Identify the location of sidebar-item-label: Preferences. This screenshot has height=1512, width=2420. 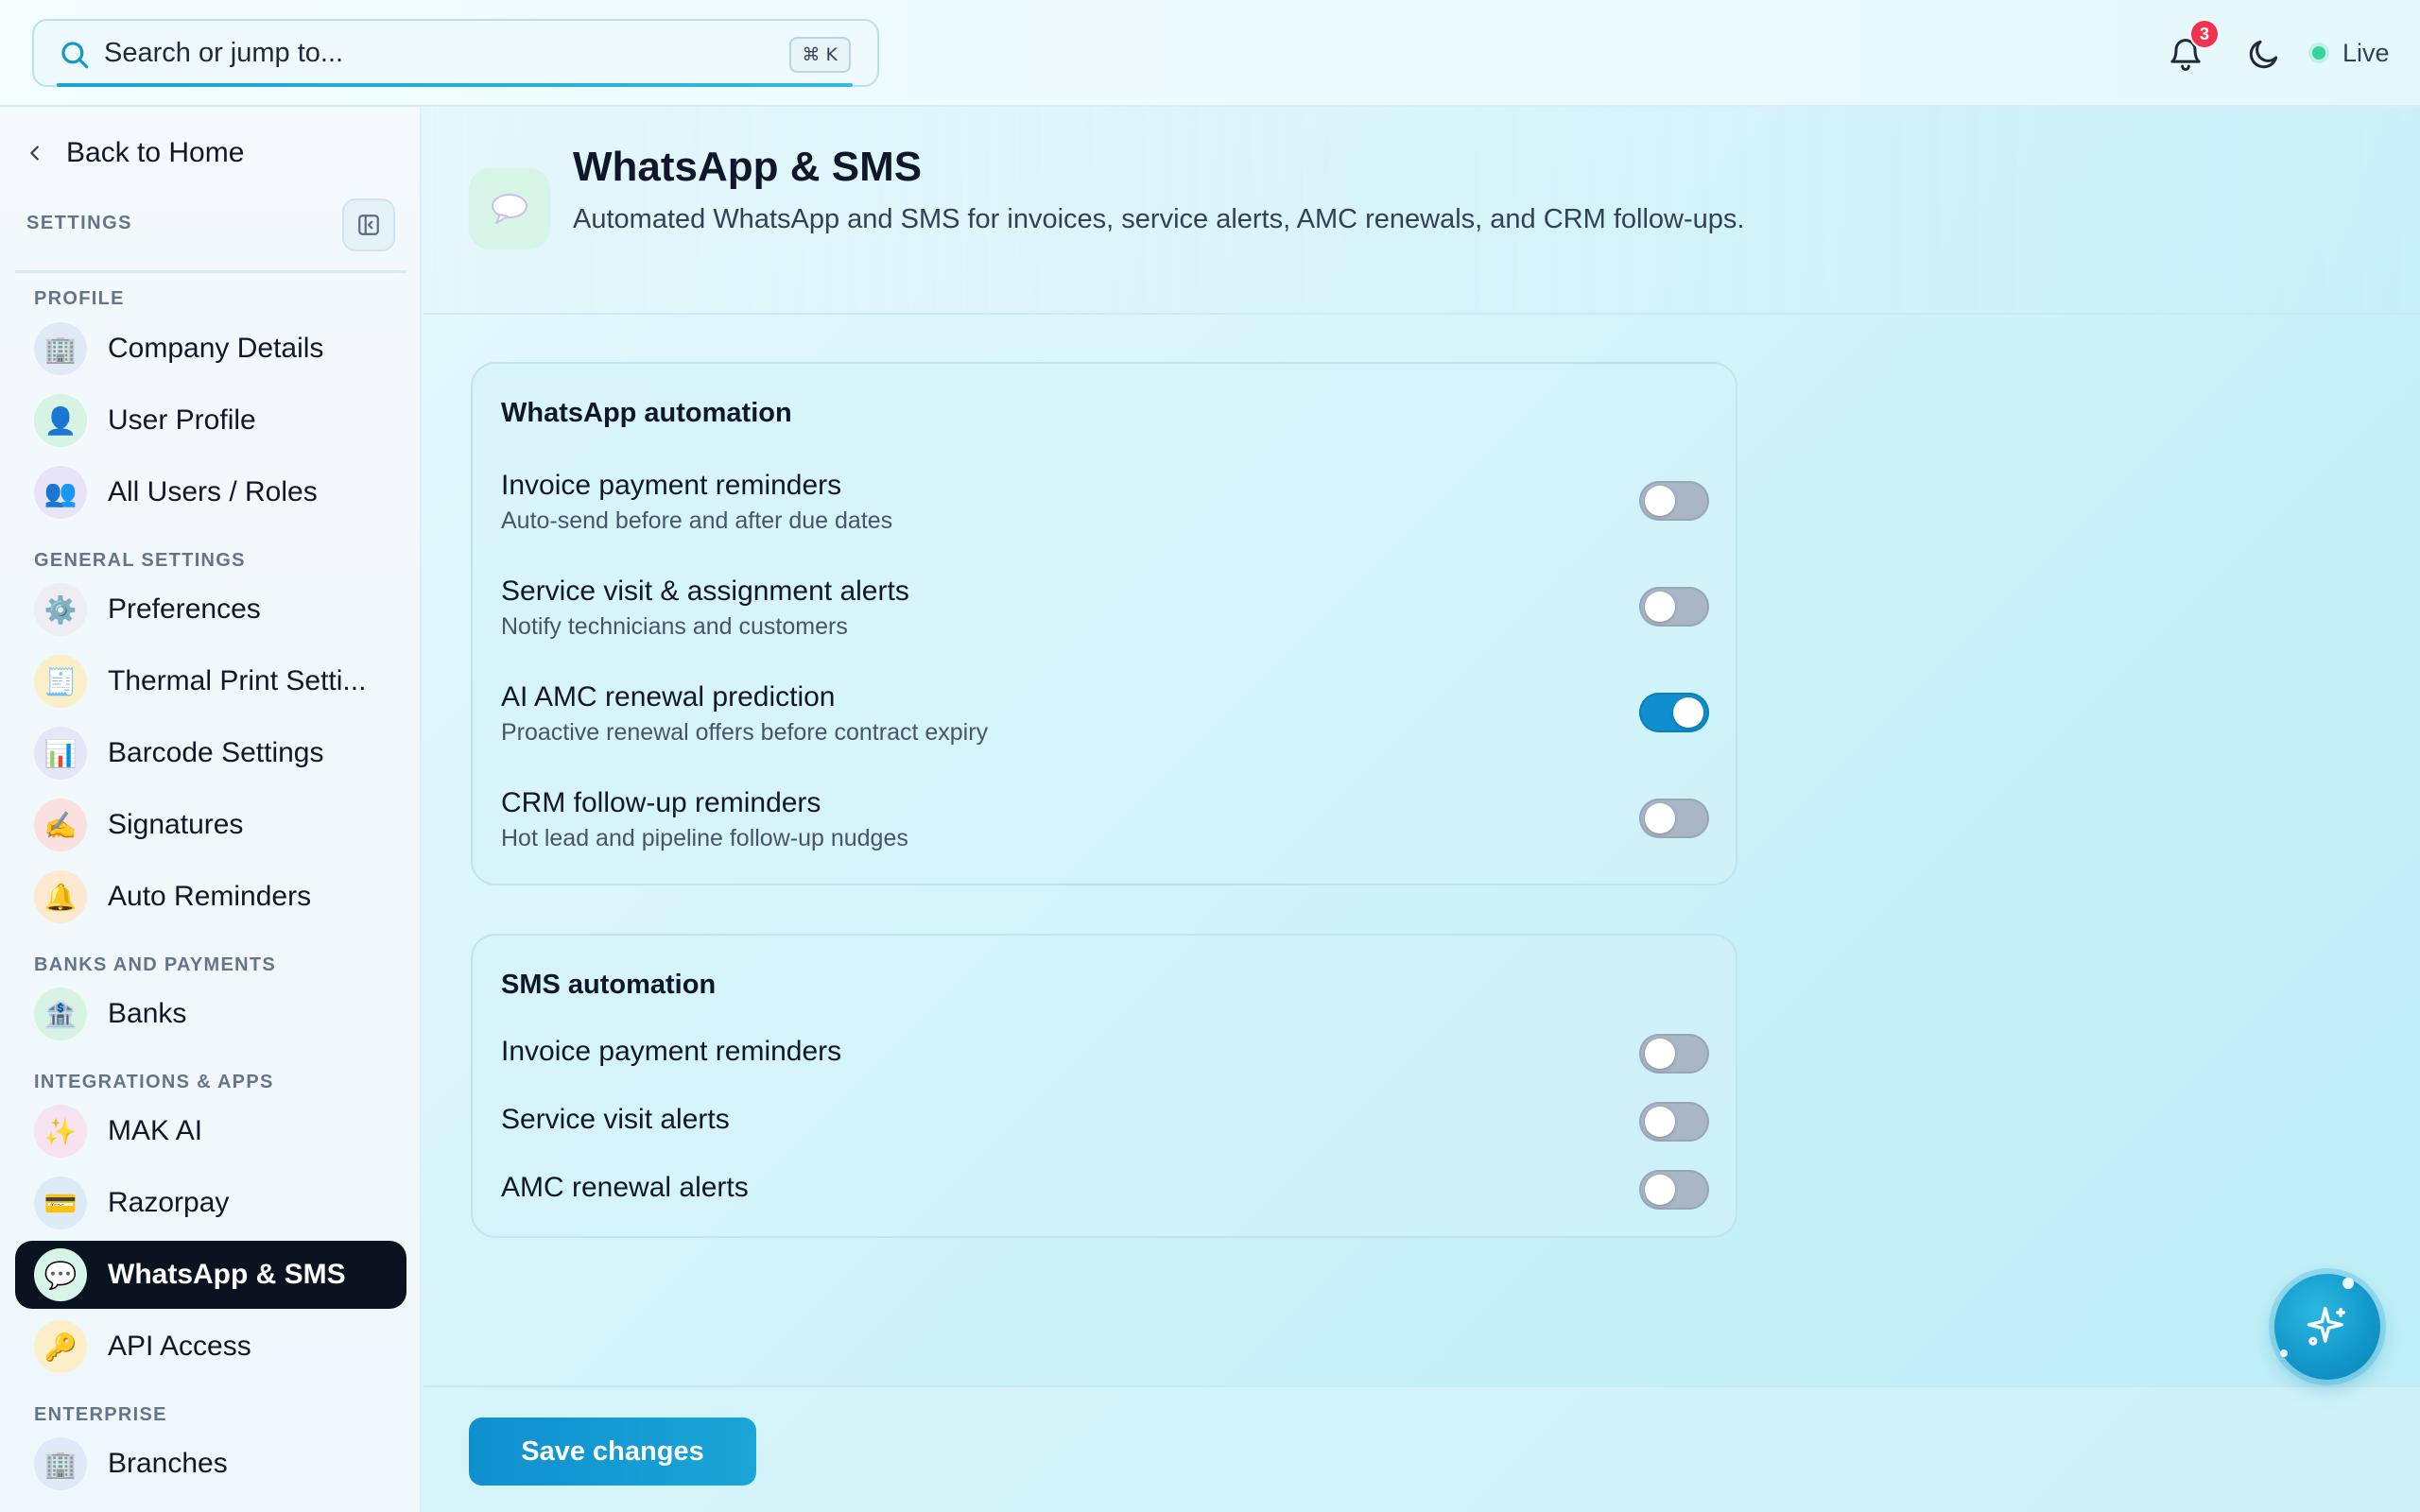
(185, 609).